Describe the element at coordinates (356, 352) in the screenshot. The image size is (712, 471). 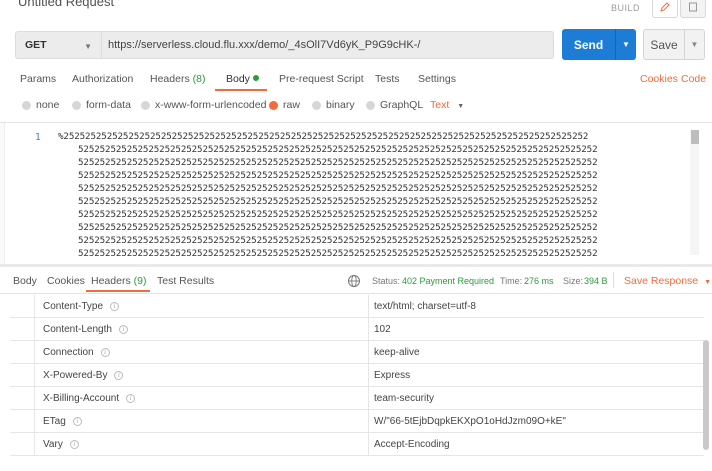
I see `table-row: Connection i keep-alive` at that location.